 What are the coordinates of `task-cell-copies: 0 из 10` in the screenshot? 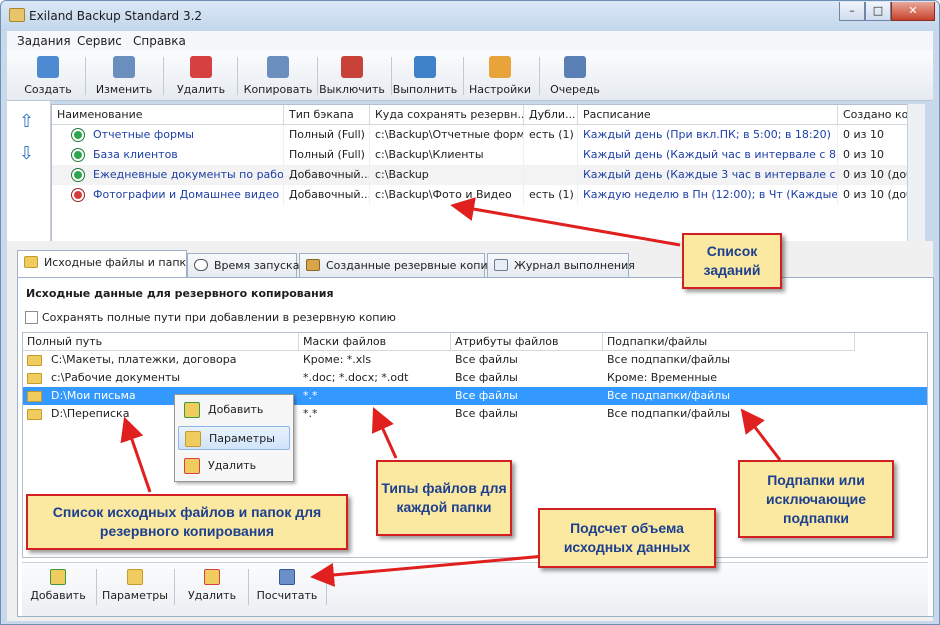 It's located at (873, 155).